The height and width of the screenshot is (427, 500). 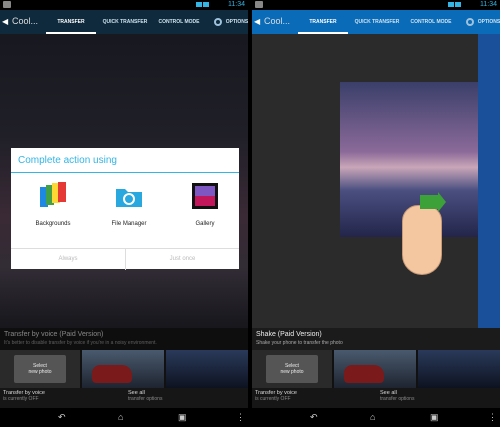 What do you see at coordinates (53, 224) in the screenshot?
I see `app-label: Backgrounds` at bounding box center [53, 224].